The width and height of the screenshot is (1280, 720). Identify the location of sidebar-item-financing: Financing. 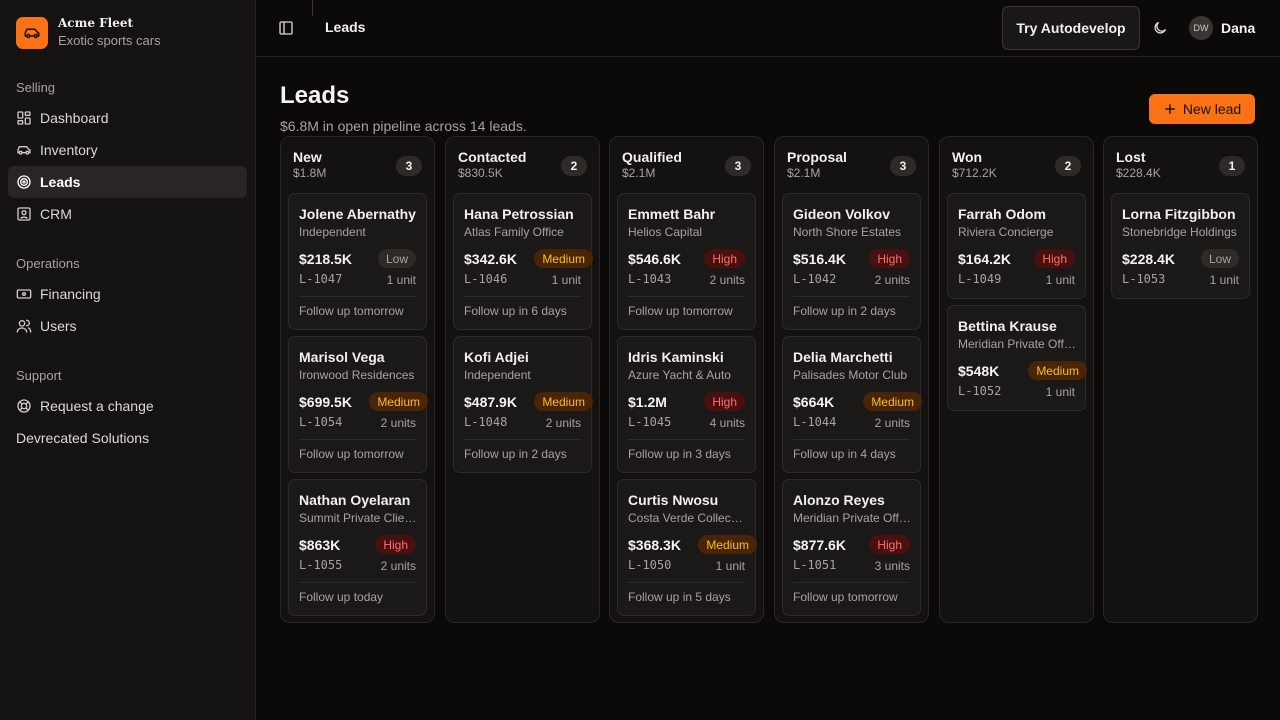
(127, 294).